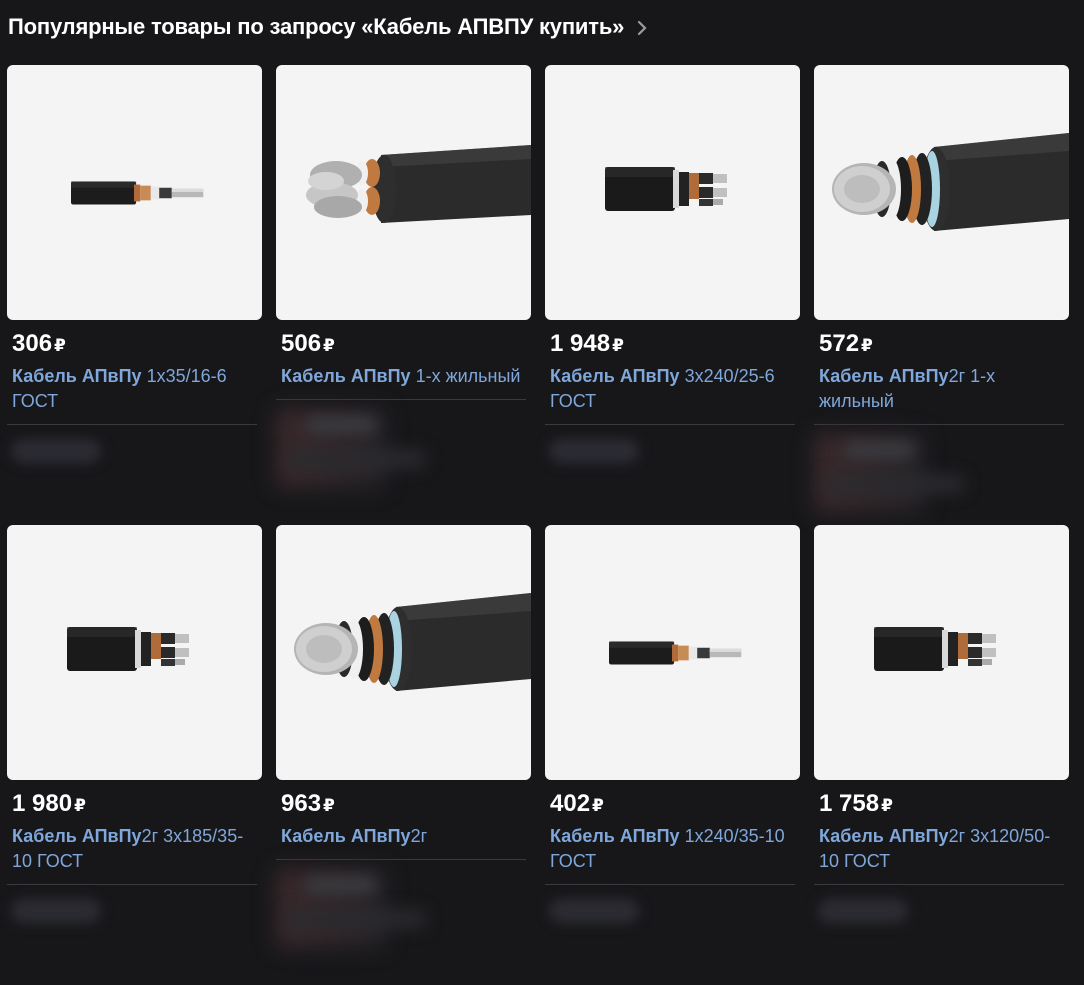 This screenshot has height=985, width=1084. I want to click on price-value: 402, so click(570, 803).